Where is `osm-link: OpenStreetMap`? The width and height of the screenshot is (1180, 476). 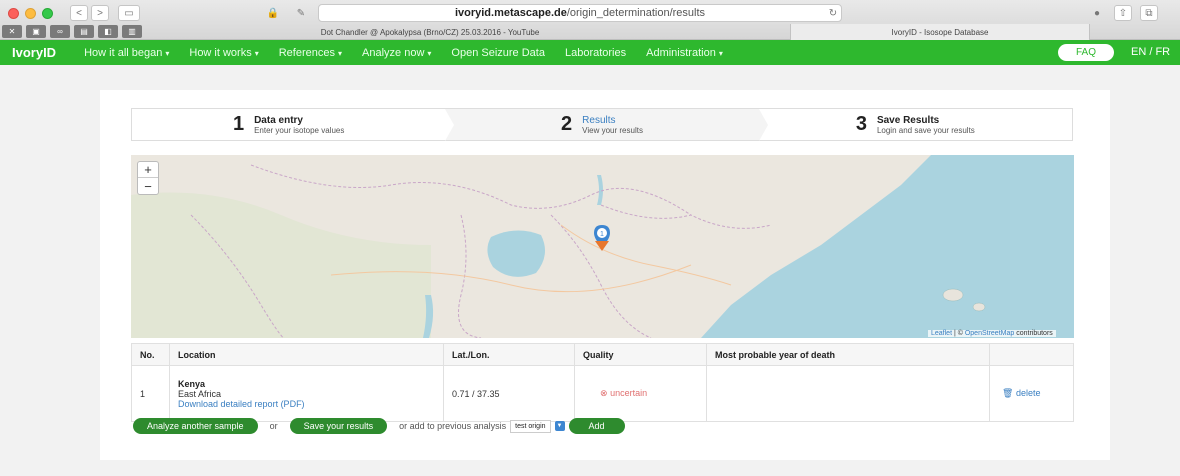
osm-link: OpenStreetMap is located at coordinates (989, 333).